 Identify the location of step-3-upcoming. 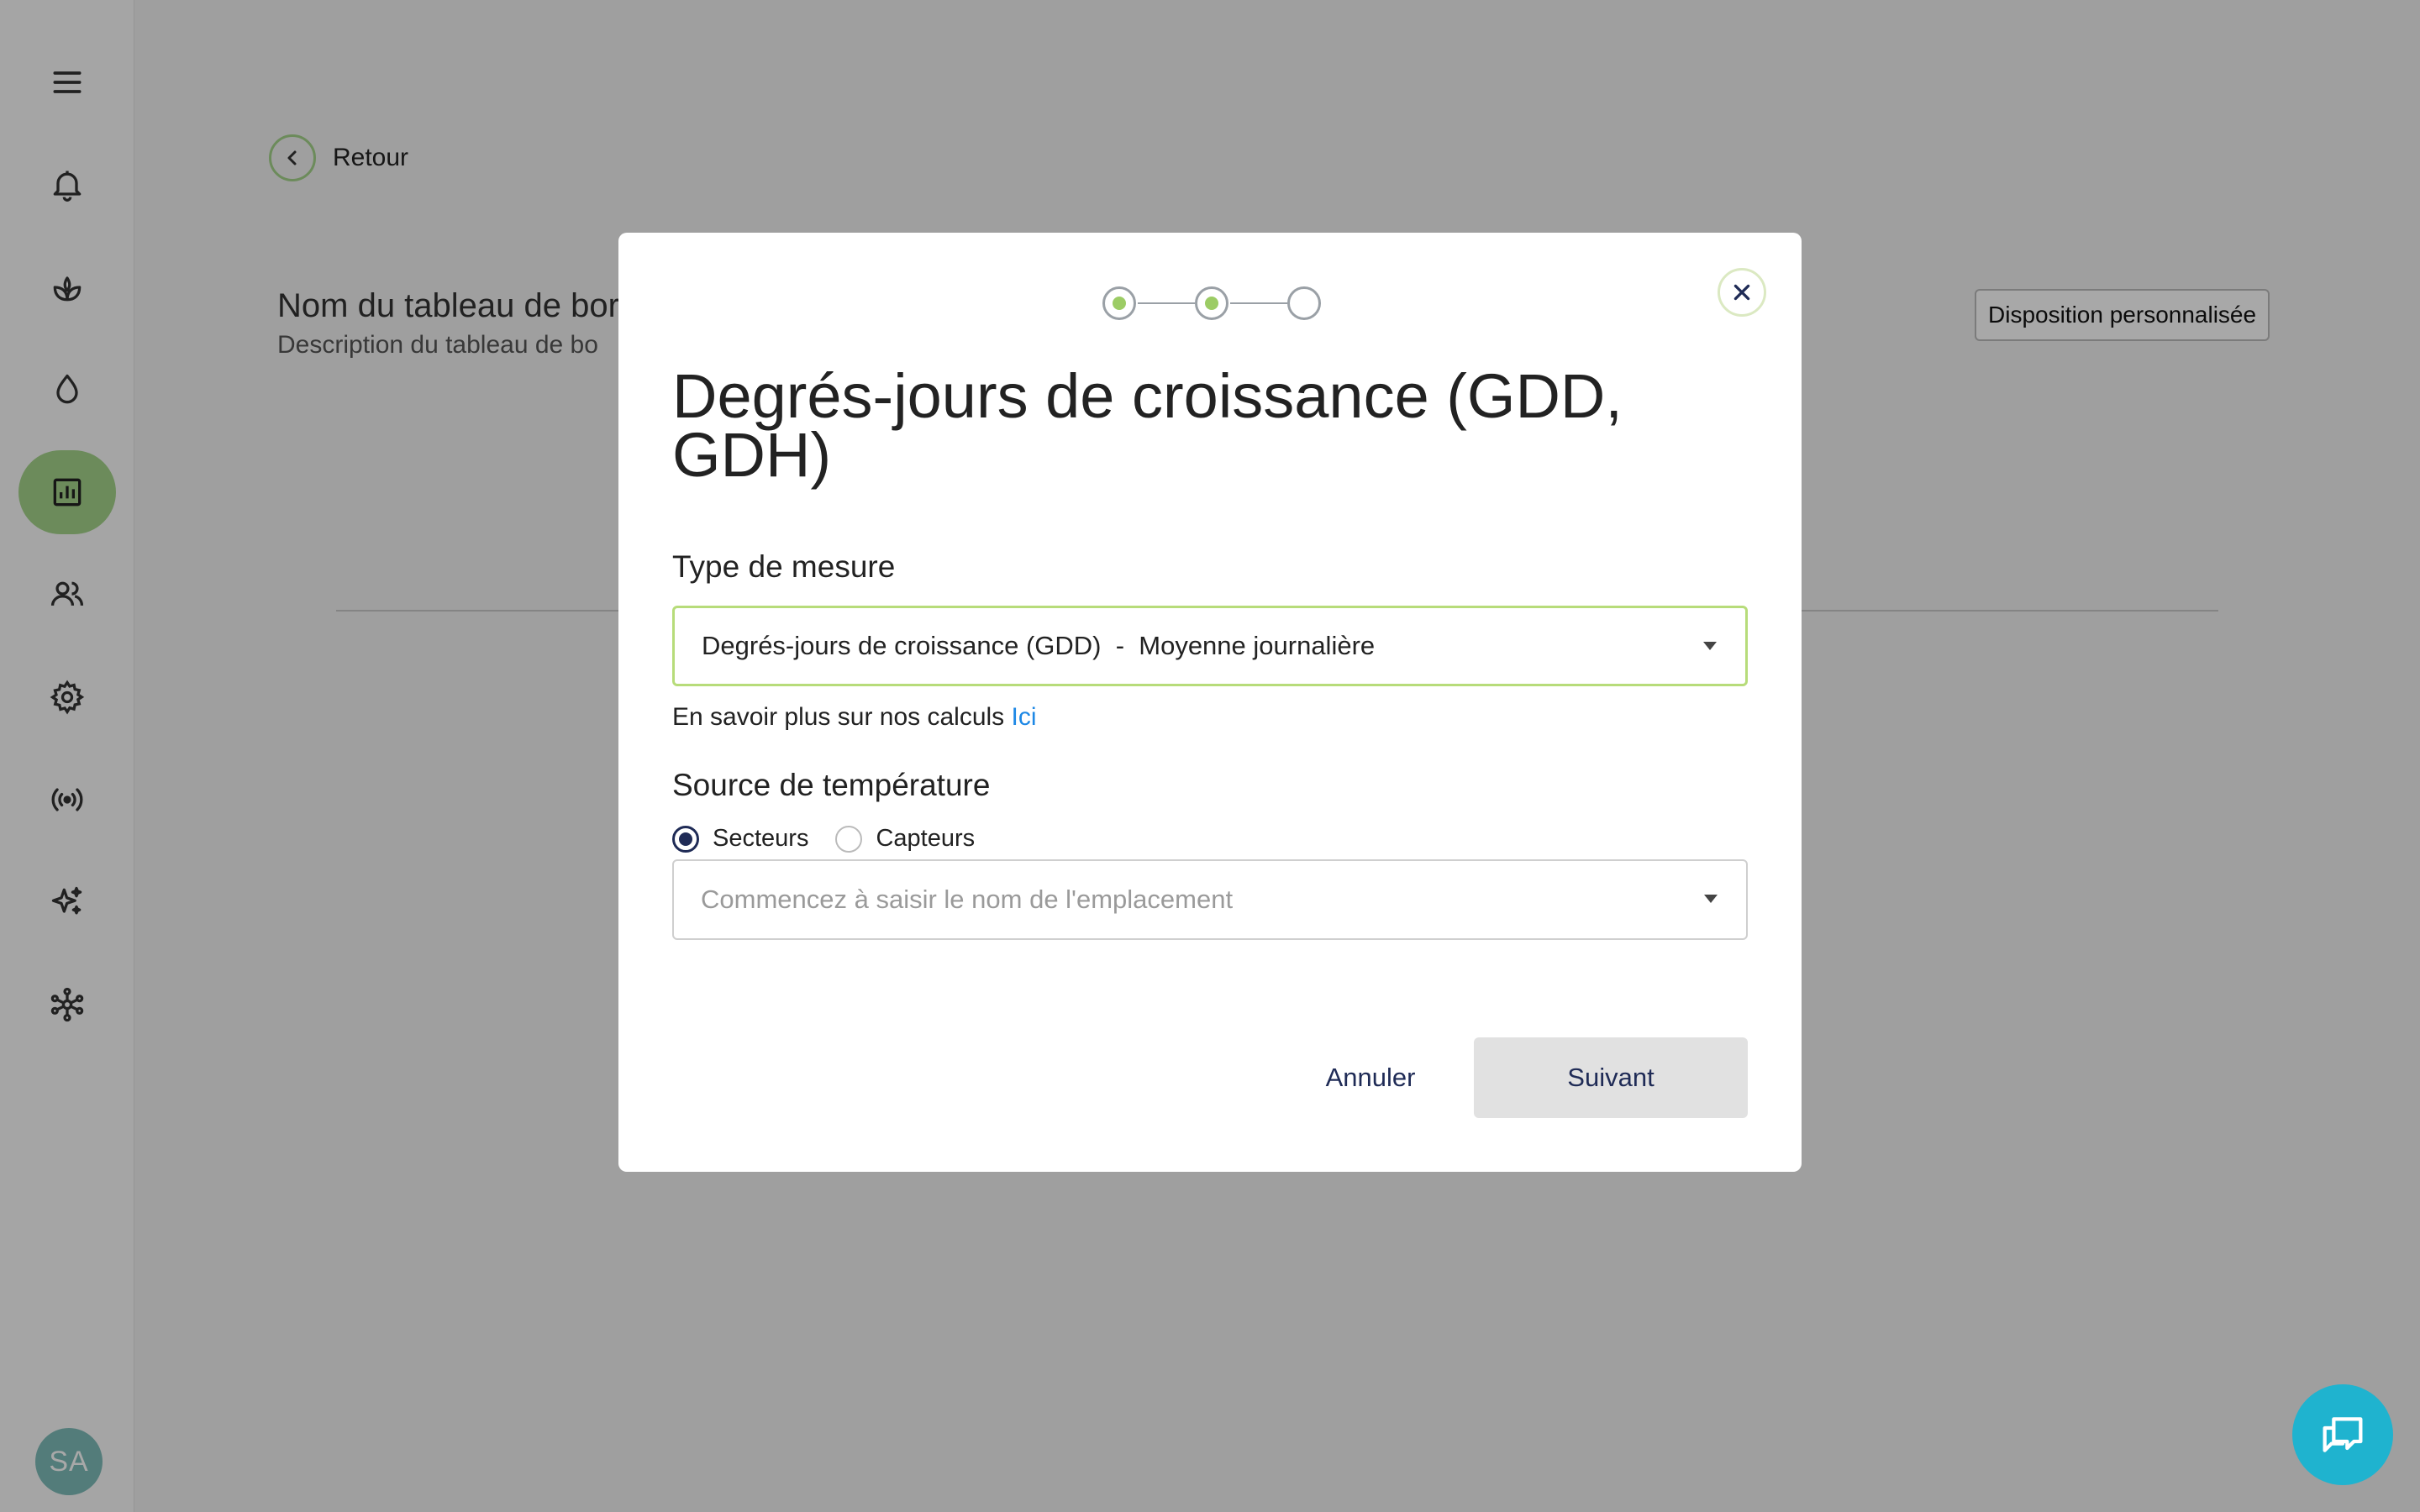
(1304, 303).